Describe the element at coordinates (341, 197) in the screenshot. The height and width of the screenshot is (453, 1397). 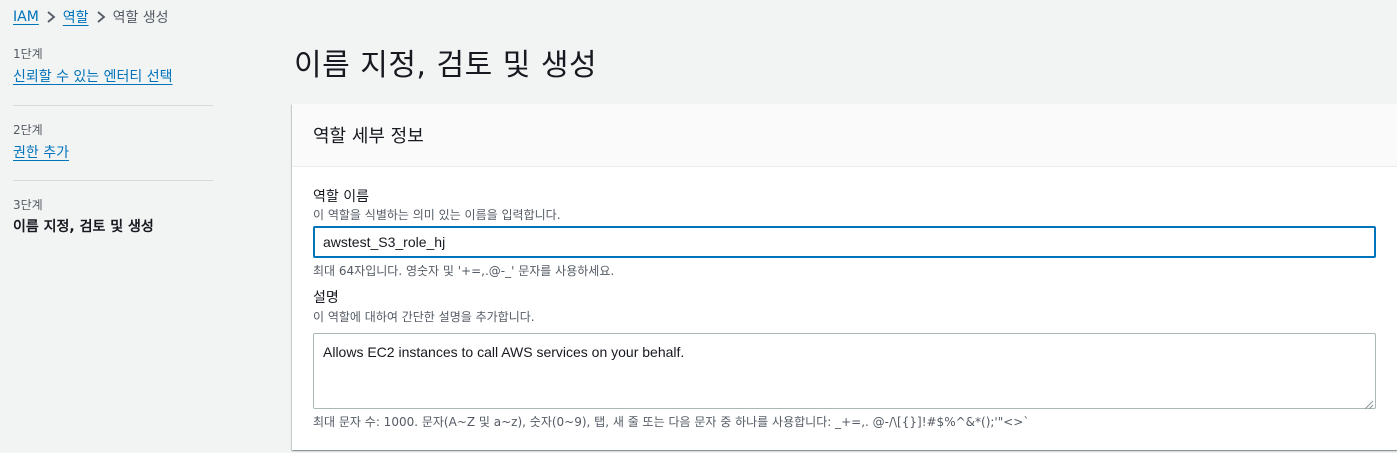
I see `role-name-label: 역할 이름` at that location.